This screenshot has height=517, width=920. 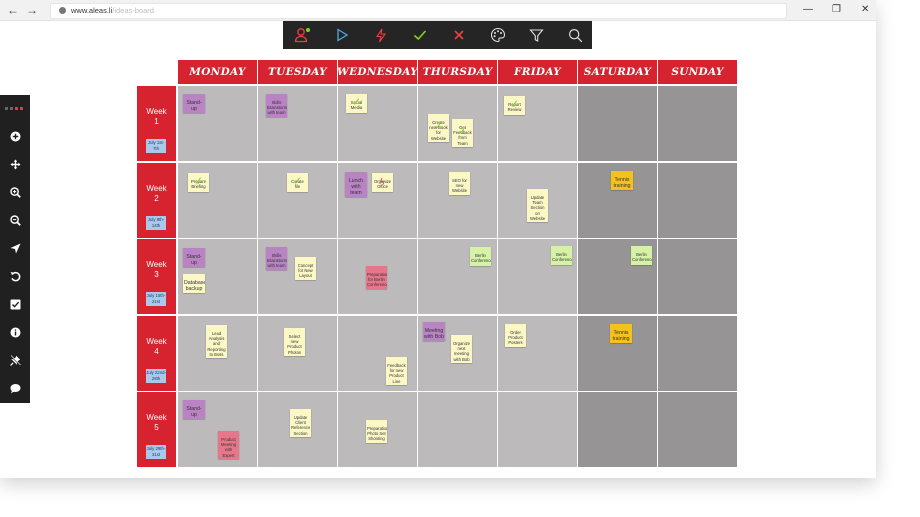 I want to click on site-info-icon, so click(x=62, y=10).